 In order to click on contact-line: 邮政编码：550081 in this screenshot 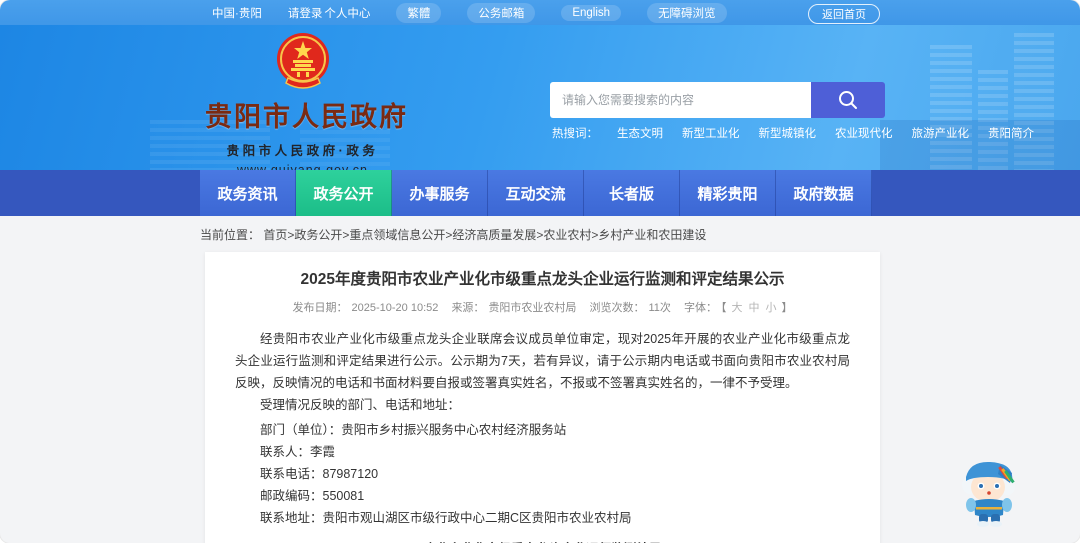, I will do `click(312, 496)`.